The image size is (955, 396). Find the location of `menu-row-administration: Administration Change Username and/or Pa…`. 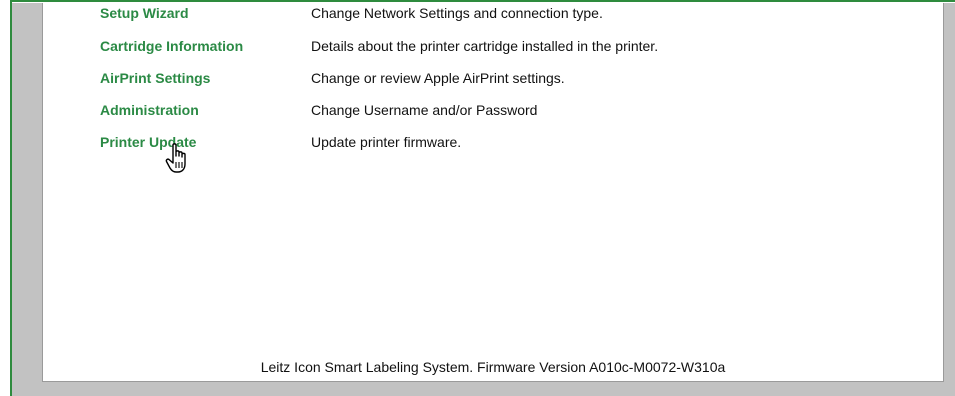

menu-row-administration: Administration Change Username and/or Pa… is located at coordinates (493, 110).